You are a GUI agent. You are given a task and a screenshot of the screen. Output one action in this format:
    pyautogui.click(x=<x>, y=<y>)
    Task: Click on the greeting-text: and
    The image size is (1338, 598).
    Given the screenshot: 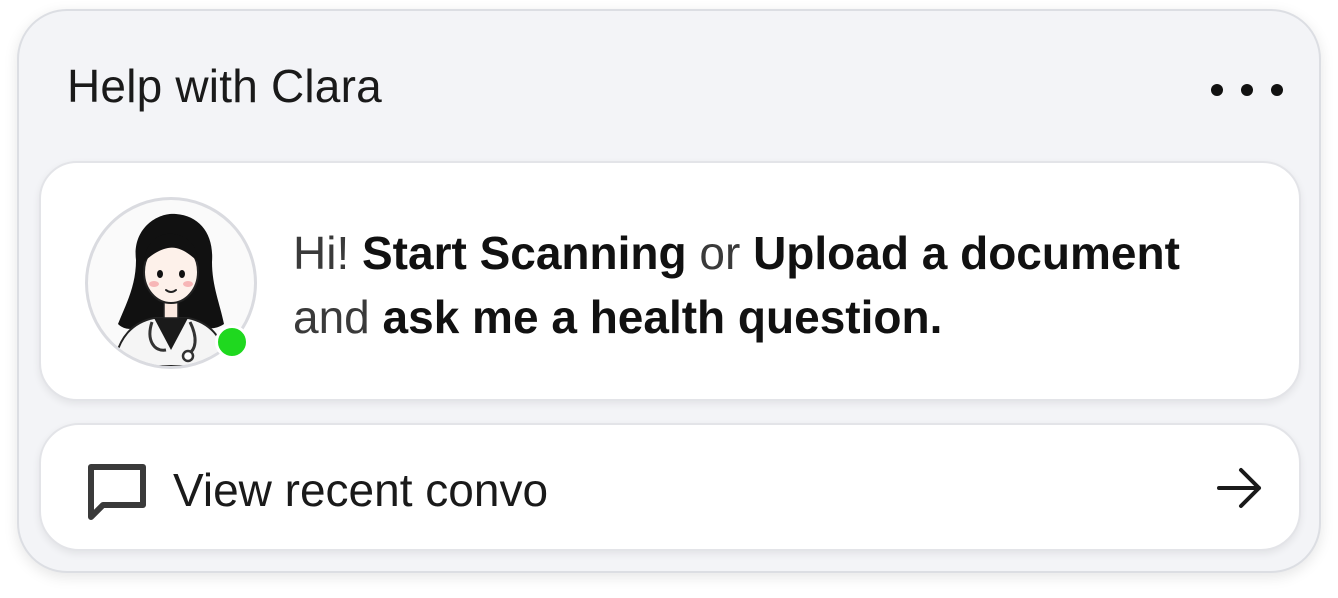 What is the action you would take?
    pyautogui.click(x=338, y=317)
    